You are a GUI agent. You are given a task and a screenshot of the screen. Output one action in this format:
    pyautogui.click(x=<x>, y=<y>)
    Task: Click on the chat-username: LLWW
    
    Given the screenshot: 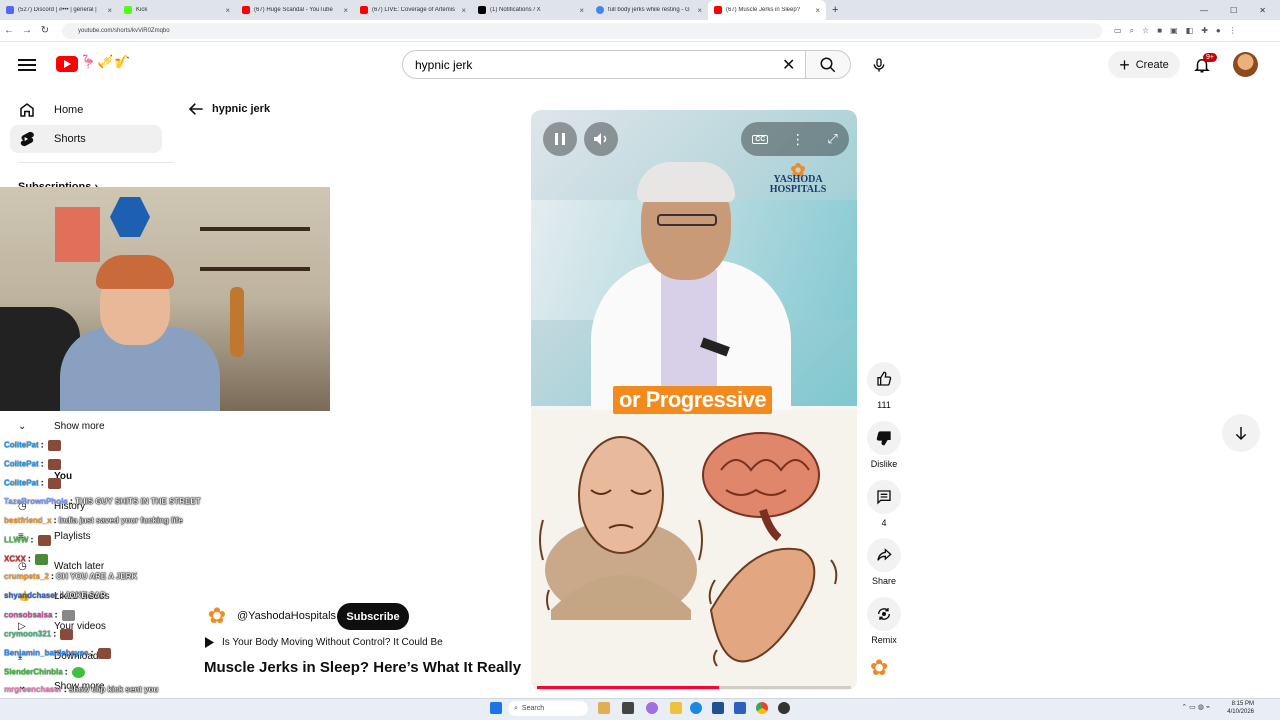 What is the action you would take?
    pyautogui.click(x=16, y=540)
    